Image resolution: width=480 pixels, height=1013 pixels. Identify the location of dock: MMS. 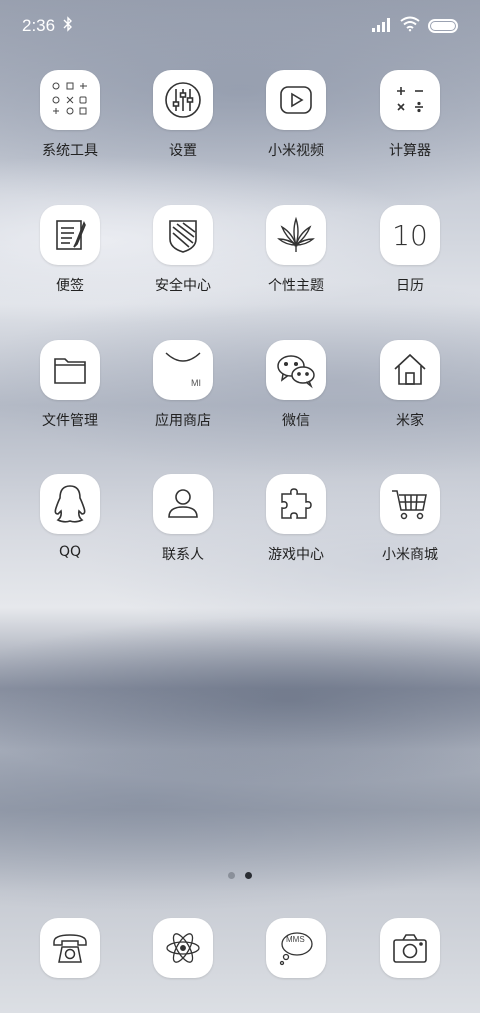
(240, 949).